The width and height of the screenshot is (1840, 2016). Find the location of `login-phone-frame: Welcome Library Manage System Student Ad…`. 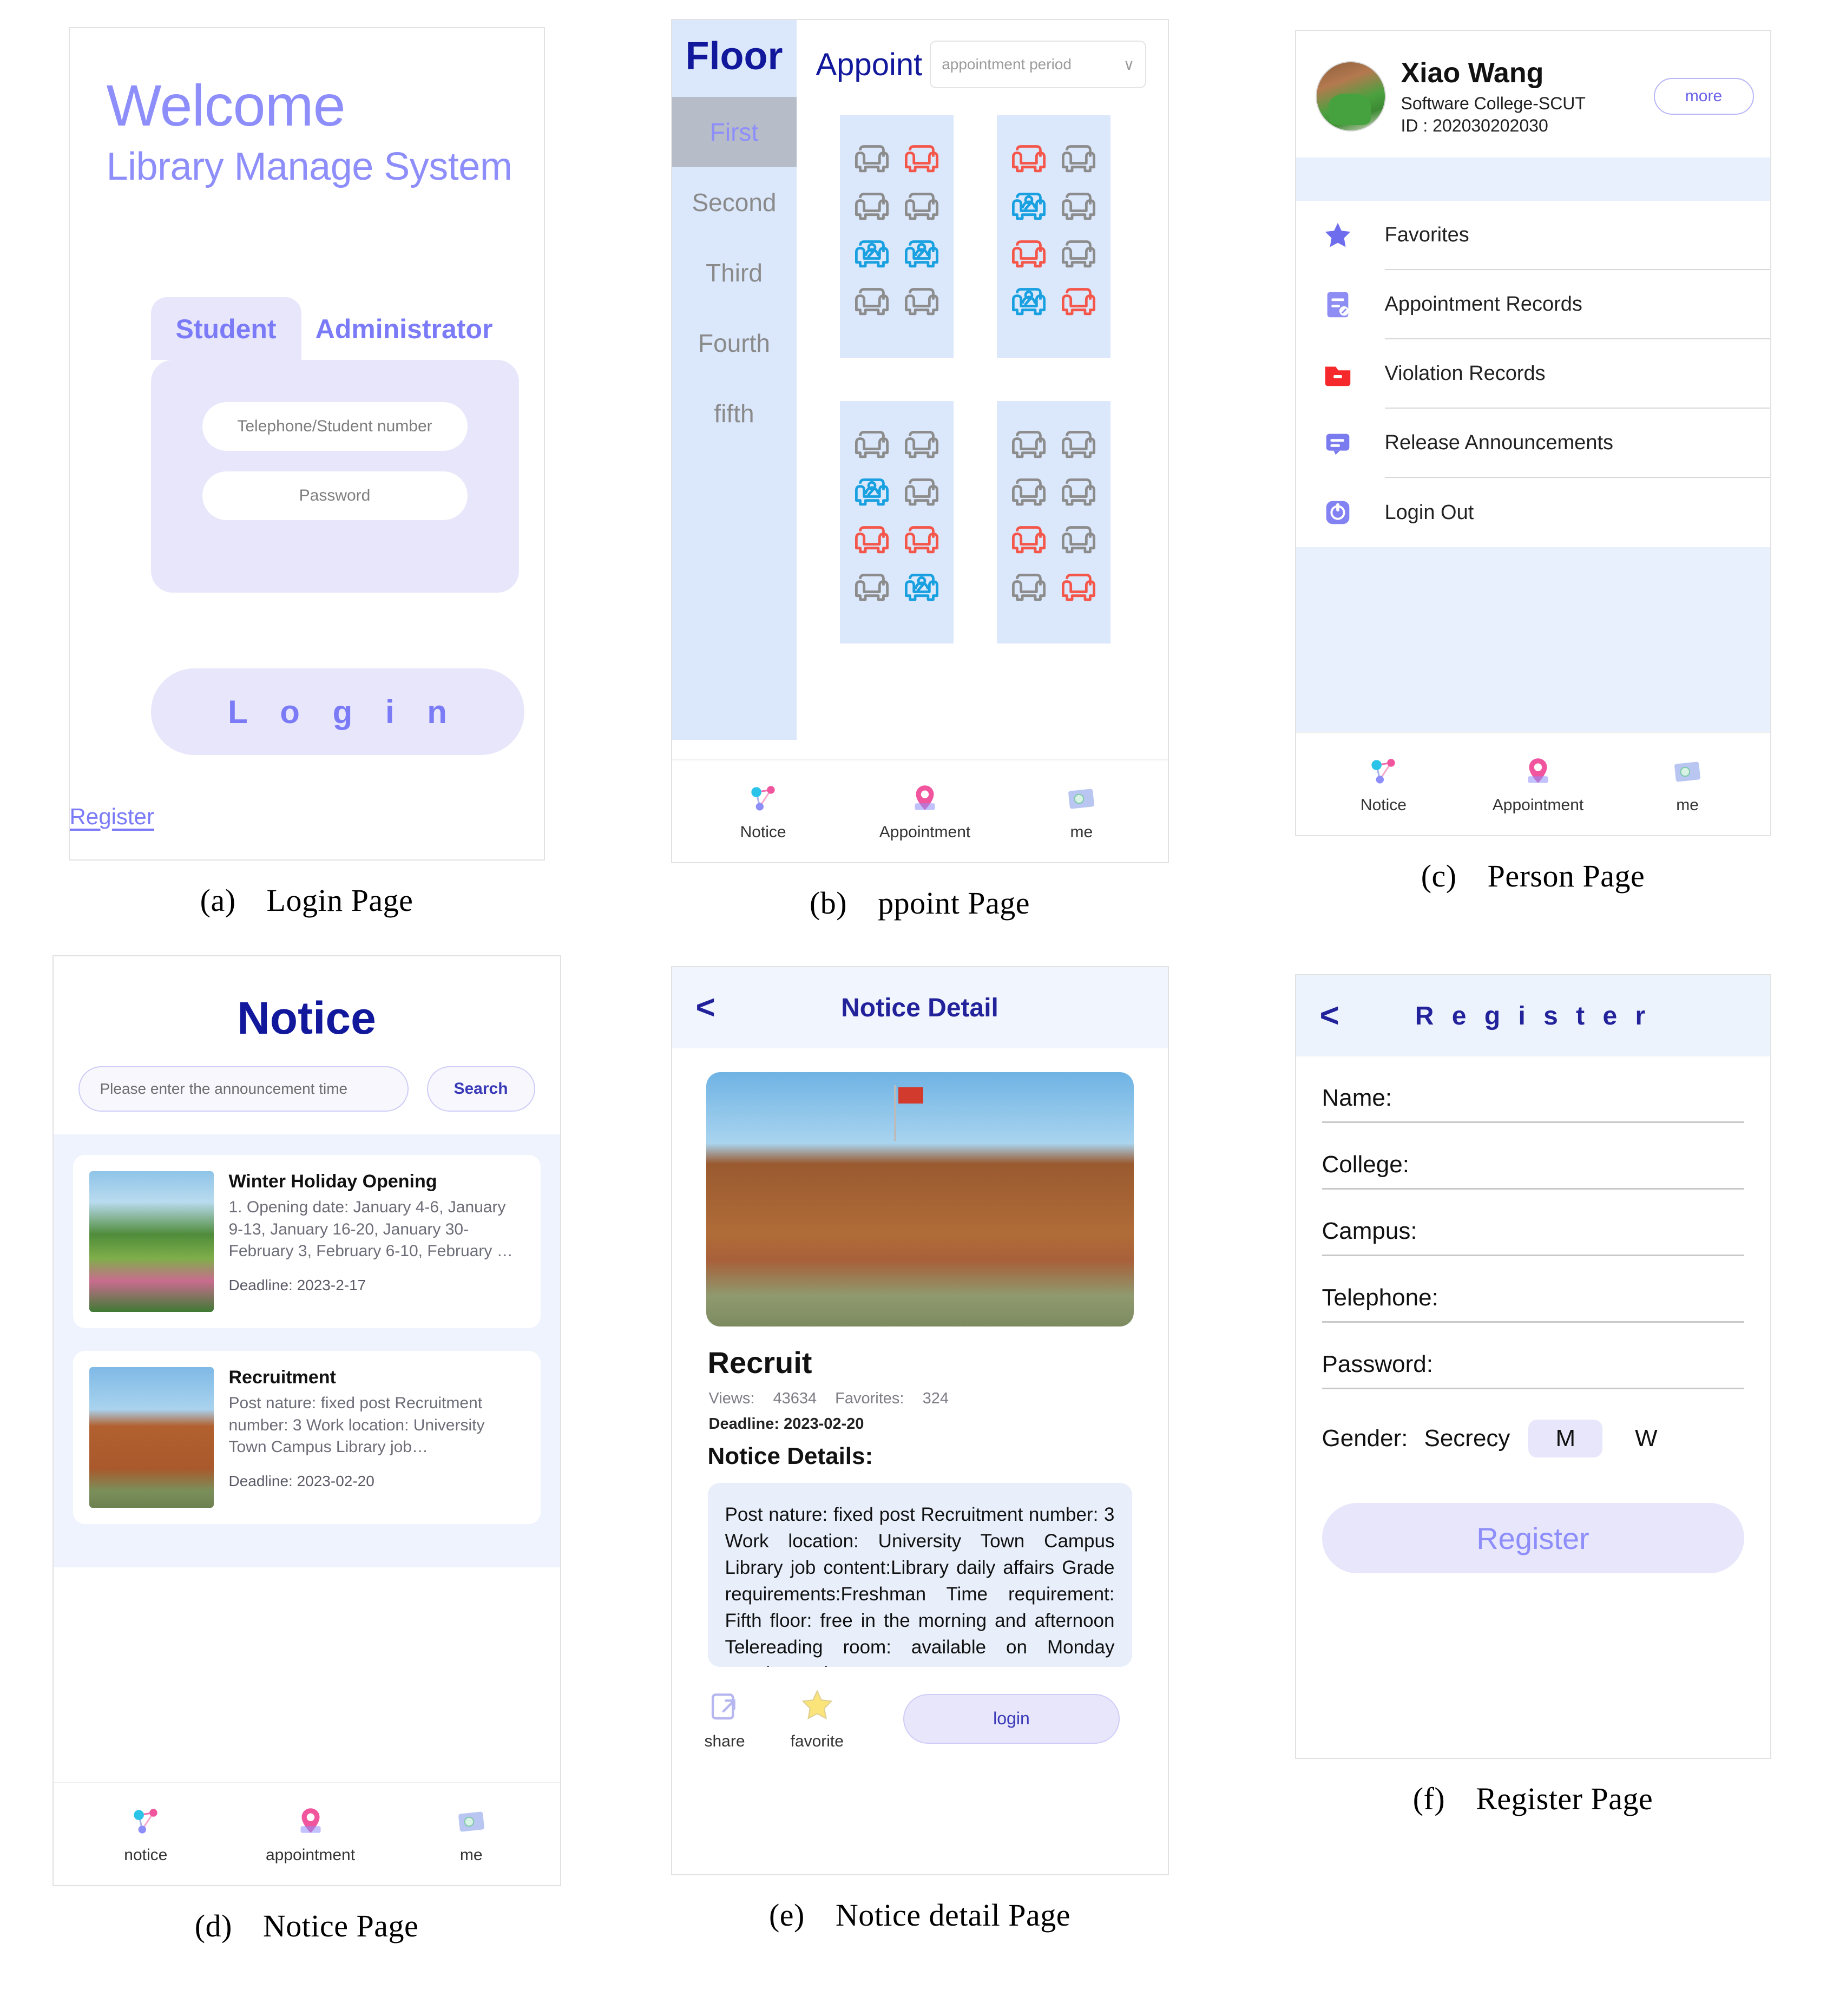

login-phone-frame: Welcome Library Manage System Student Ad… is located at coordinates (306, 444).